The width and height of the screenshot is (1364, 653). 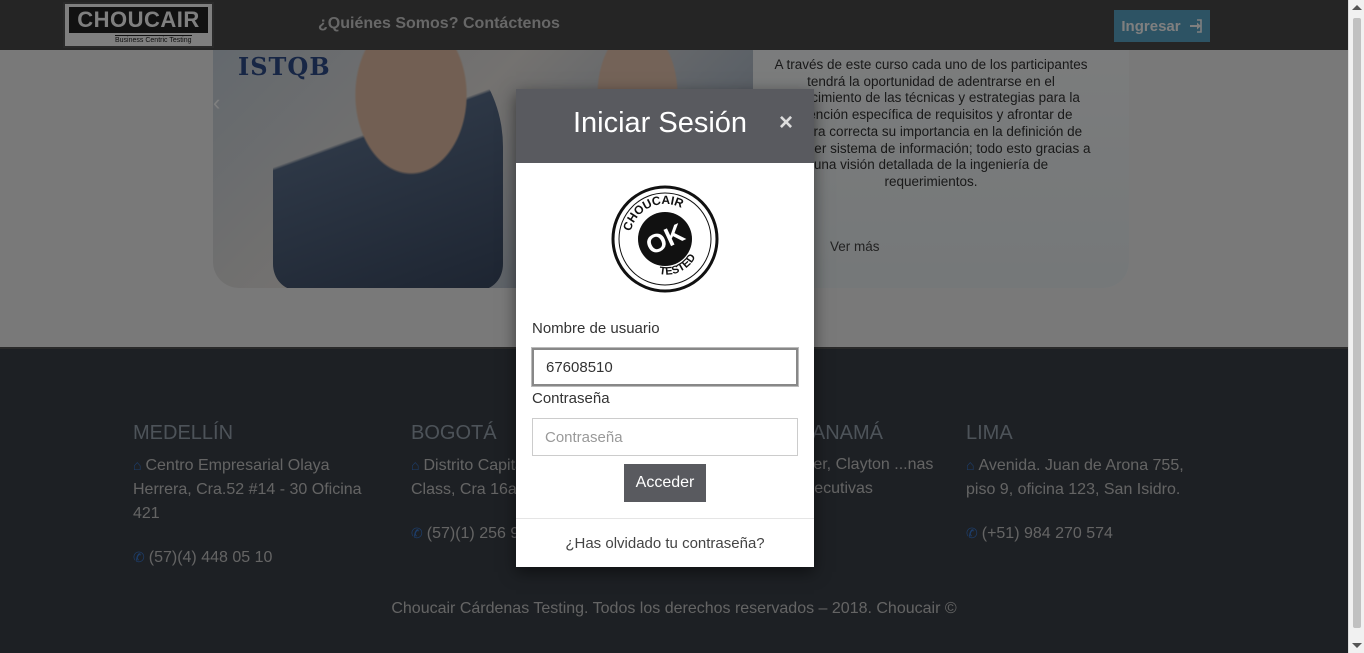 What do you see at coordinates (665, 238) in the screenshot?
I see `choucair-ok-tested-logo: OK CHOUCAIR TESTED` at bounding box center [665, 238].